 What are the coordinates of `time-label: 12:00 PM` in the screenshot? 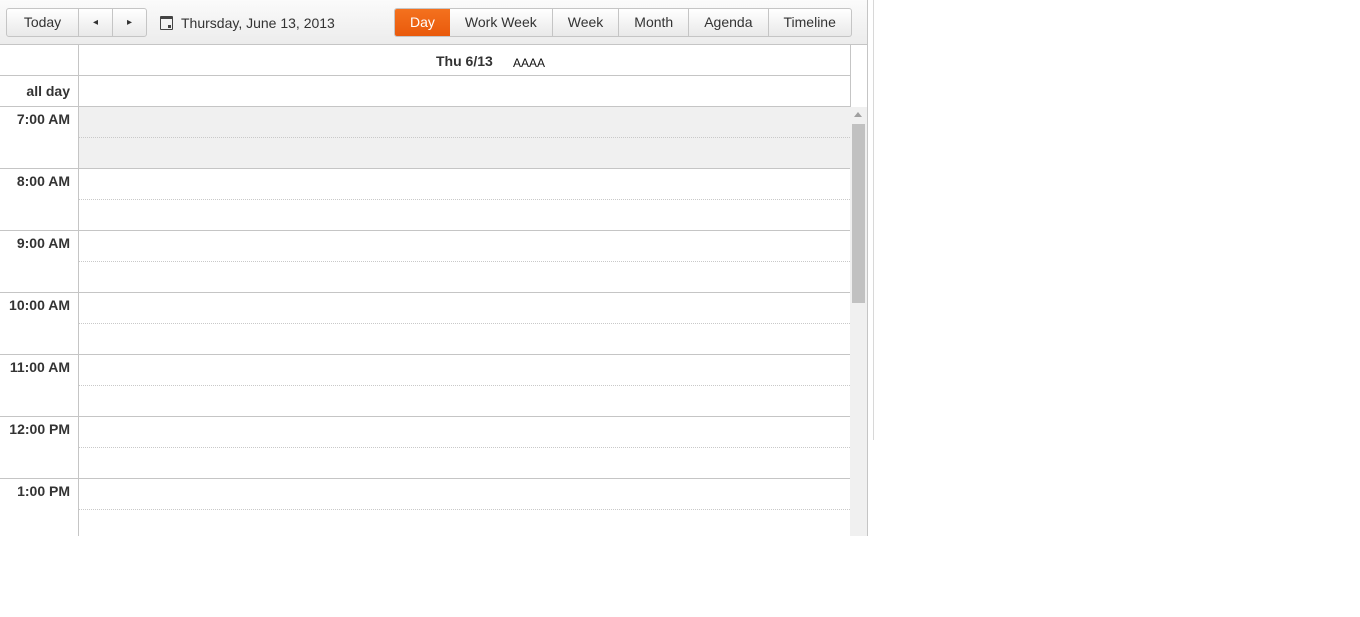 It's located at (39, 429).